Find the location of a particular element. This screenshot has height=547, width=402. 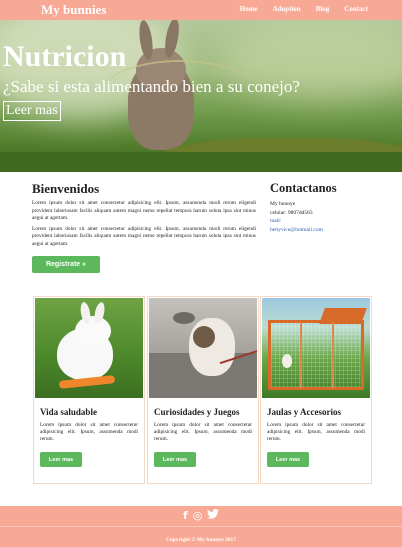

welcome-title: Bienvenidos is located at coordinates (66, 188).